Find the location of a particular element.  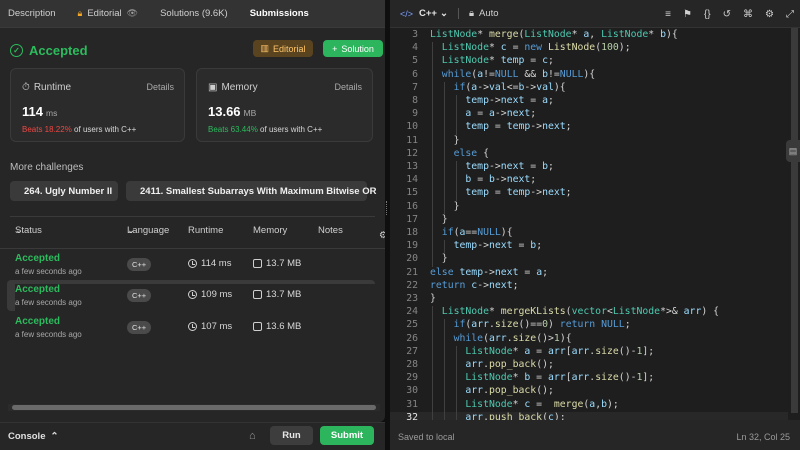

solution-button: + Solution is located at coordinates (353, 48).